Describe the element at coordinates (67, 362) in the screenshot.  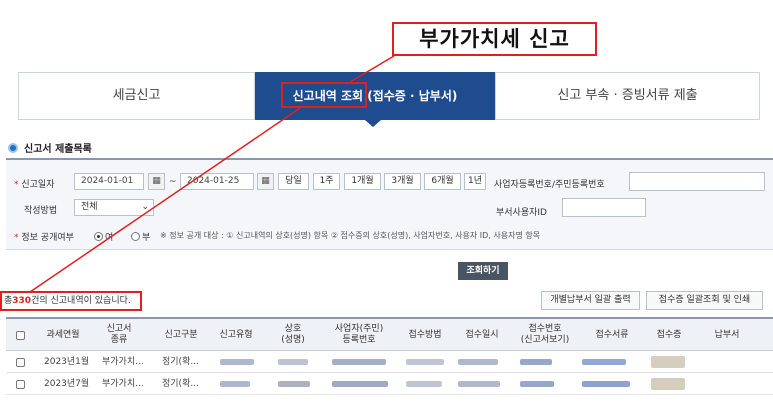
I see `cell-period: 2023년1월` at that location.